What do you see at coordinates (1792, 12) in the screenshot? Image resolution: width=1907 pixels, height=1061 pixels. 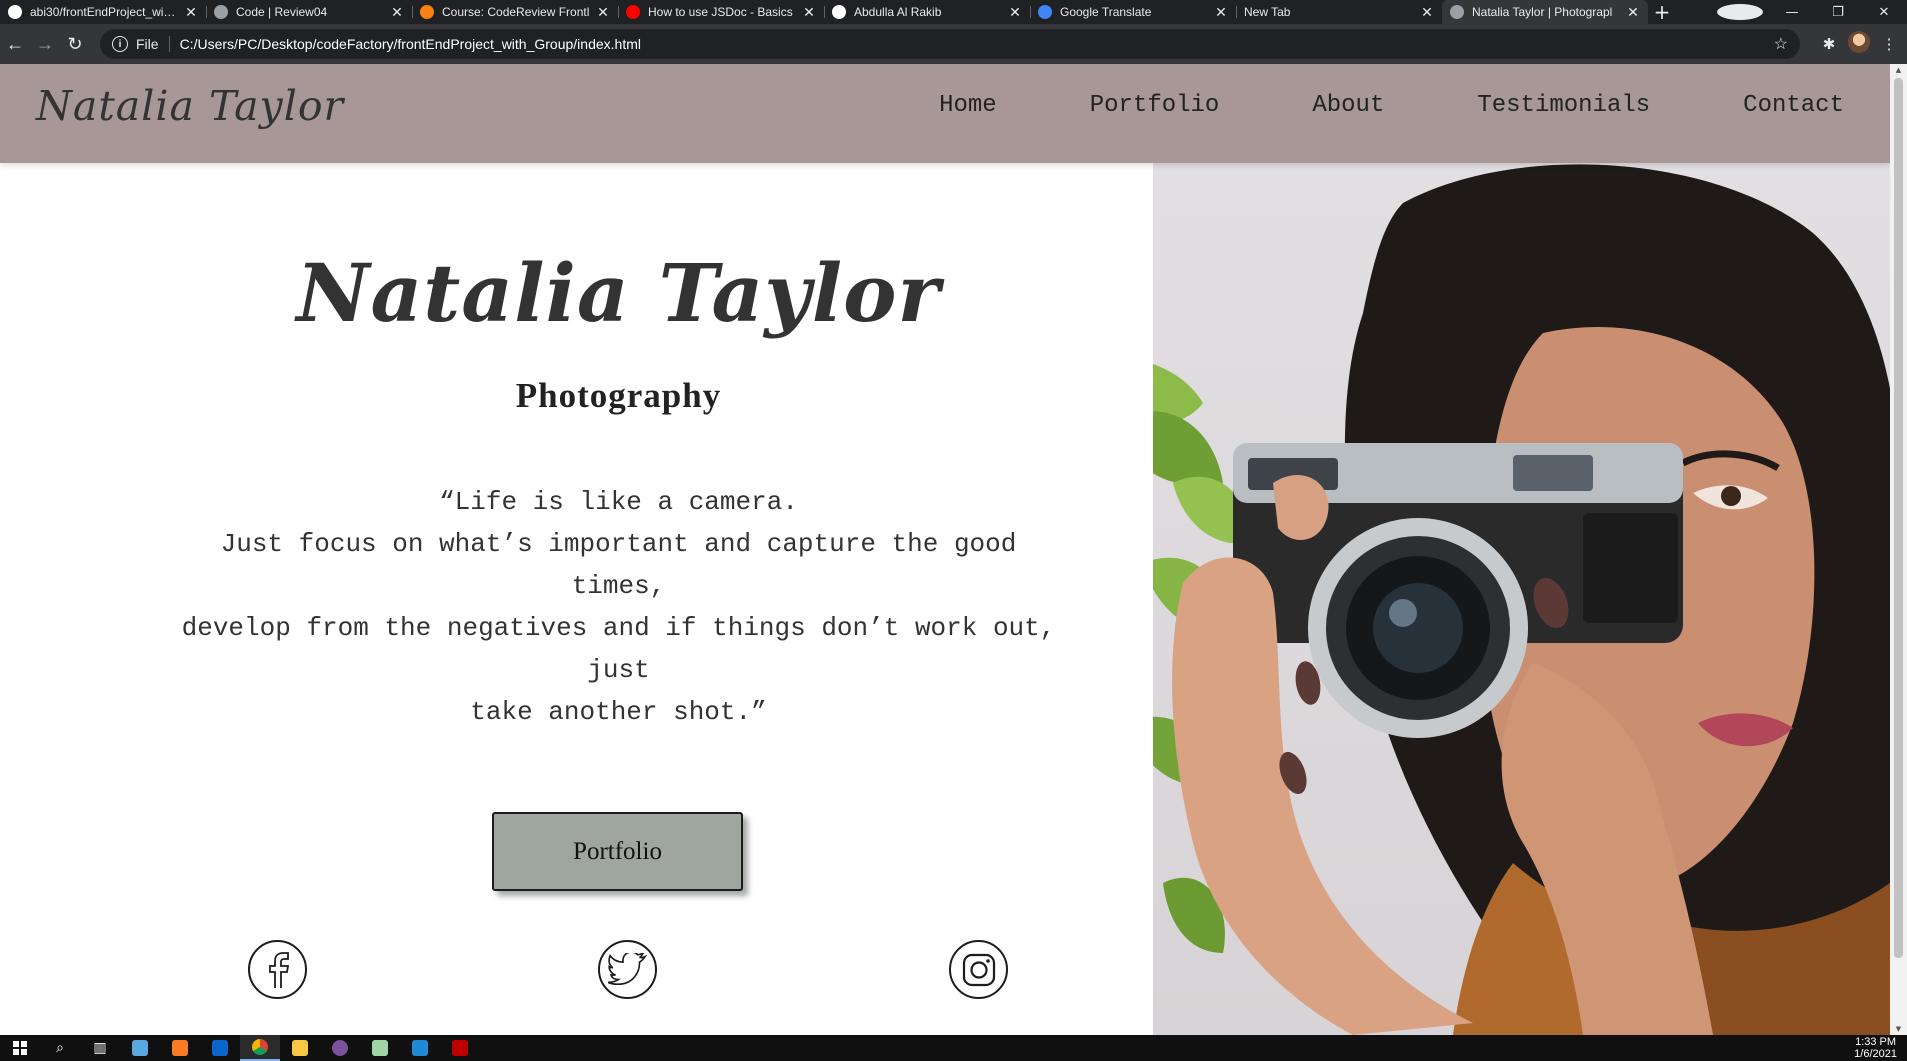 I see `minimize-button: —` at bounding box center [1792, 12].